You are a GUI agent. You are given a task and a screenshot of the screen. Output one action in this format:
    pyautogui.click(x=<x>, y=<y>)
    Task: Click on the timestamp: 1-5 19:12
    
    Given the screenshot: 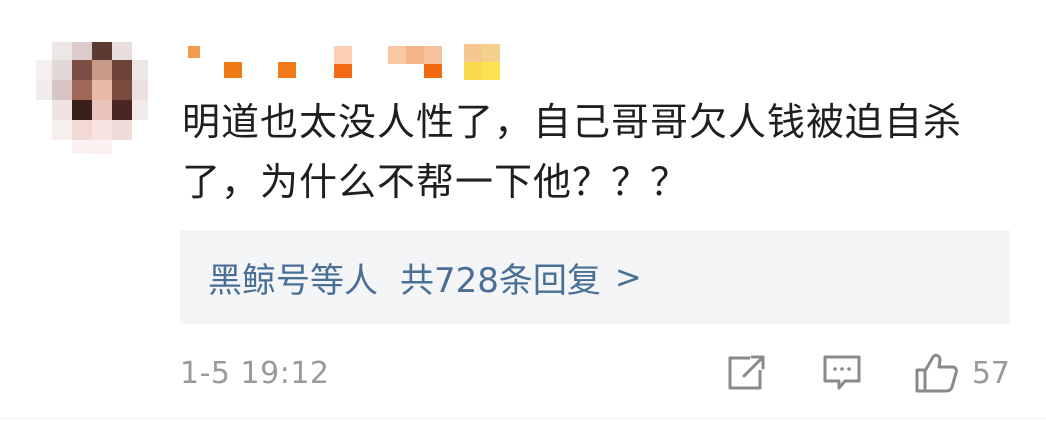 What is the action you would take?
    pyautogui.click(x=255, y=373)
    